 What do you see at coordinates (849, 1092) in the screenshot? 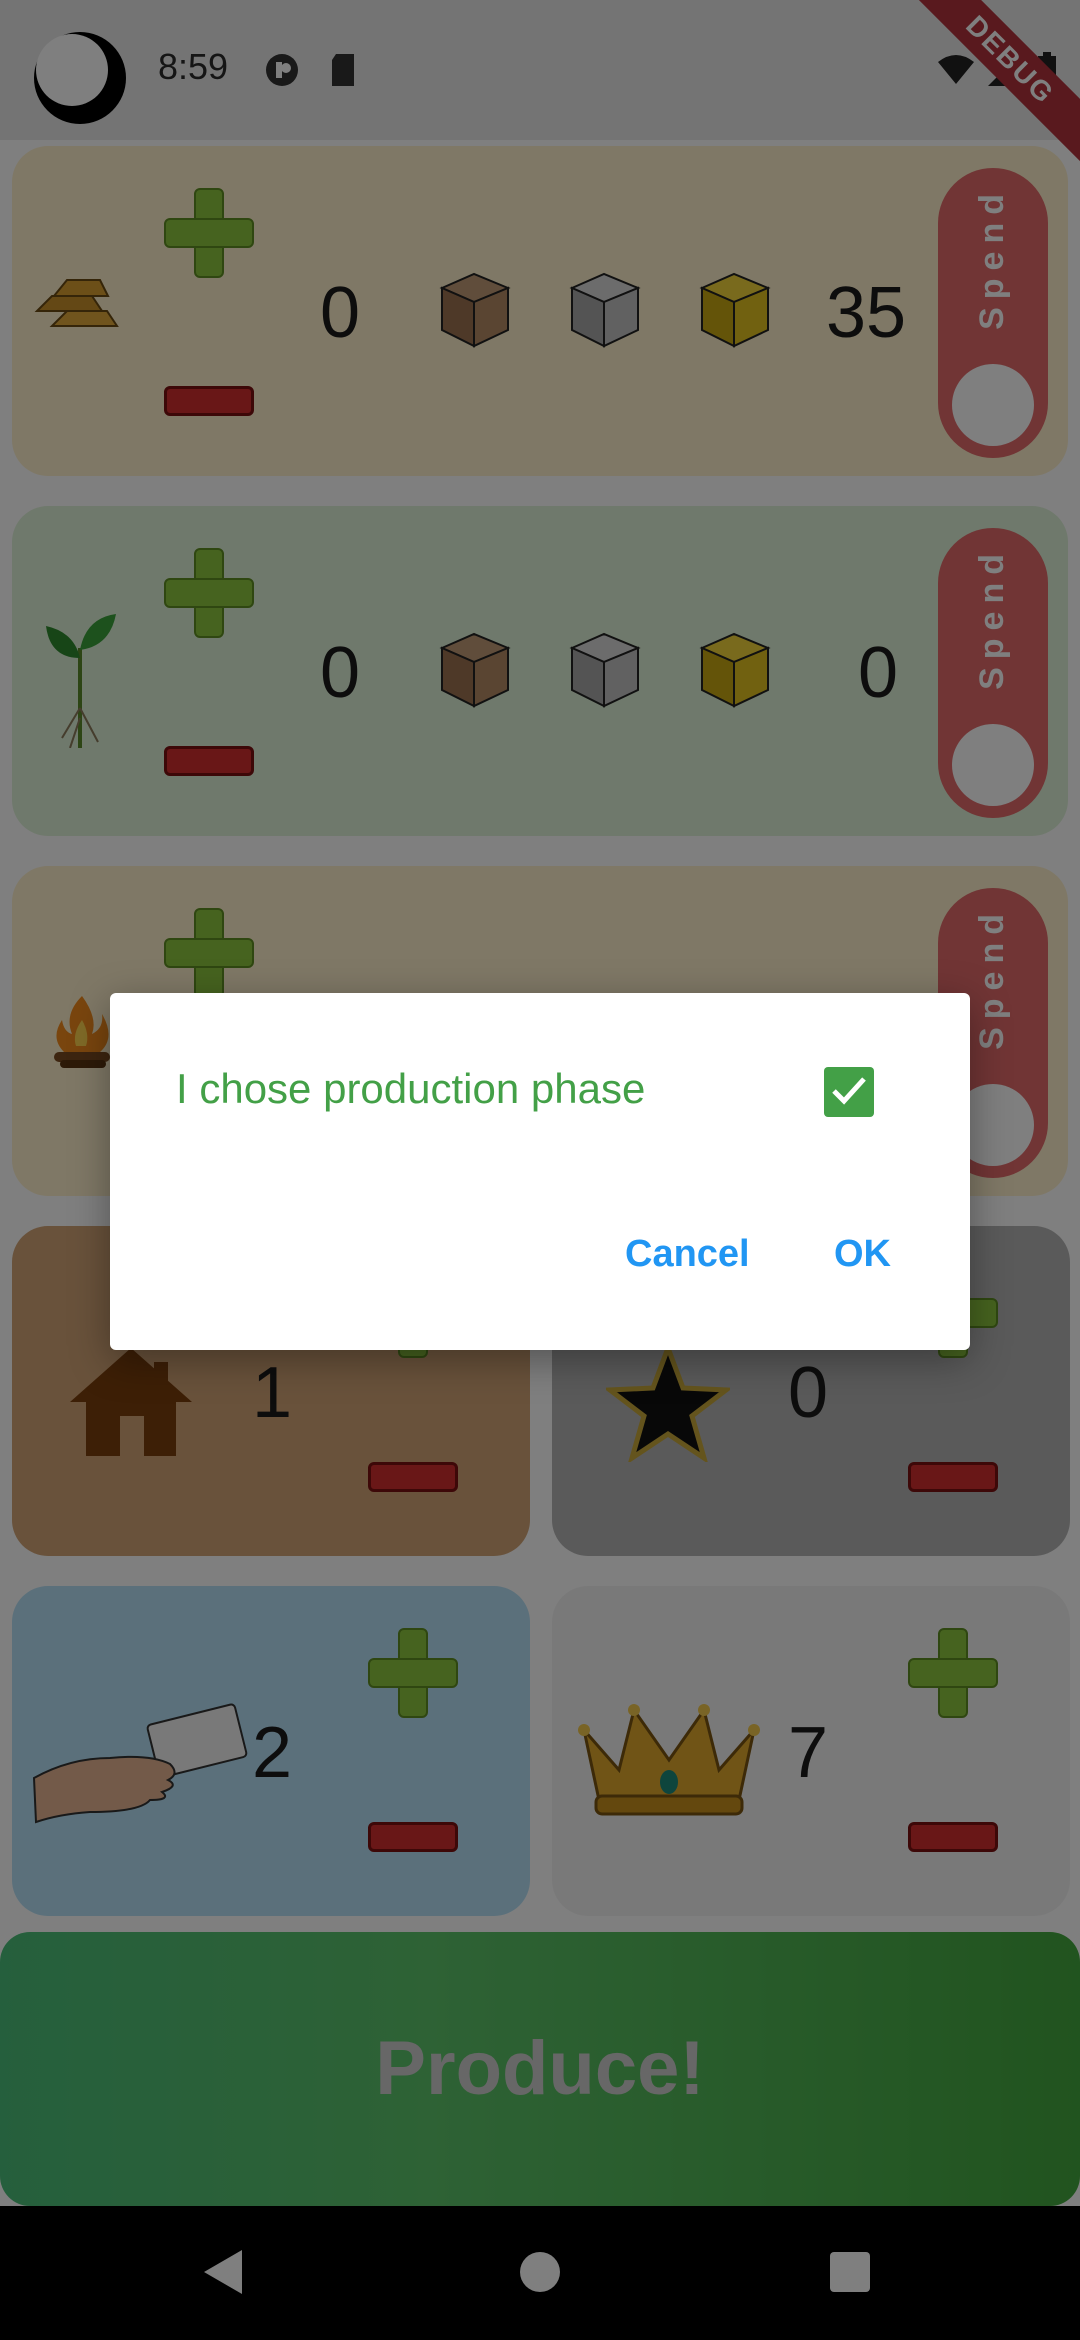
I see `checkbox-checked-icon` at bounding box center [849, 1092].